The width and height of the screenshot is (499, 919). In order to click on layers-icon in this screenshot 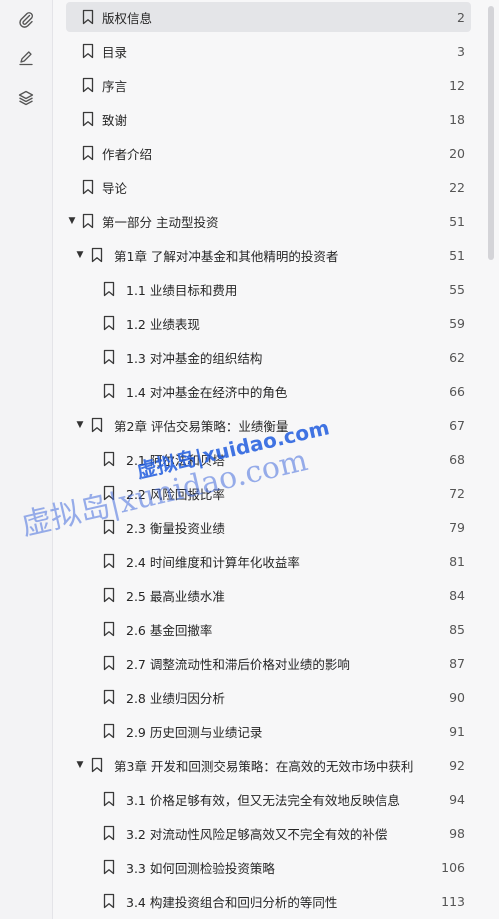, I will do `click(26, 98)`.